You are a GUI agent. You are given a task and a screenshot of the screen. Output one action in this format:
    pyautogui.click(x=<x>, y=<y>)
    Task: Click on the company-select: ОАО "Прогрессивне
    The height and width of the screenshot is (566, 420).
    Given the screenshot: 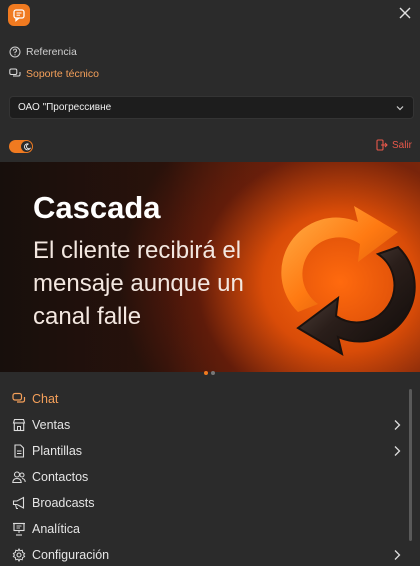 What is the action you would take?
    pyautogui.click(x=211, y=107)
    